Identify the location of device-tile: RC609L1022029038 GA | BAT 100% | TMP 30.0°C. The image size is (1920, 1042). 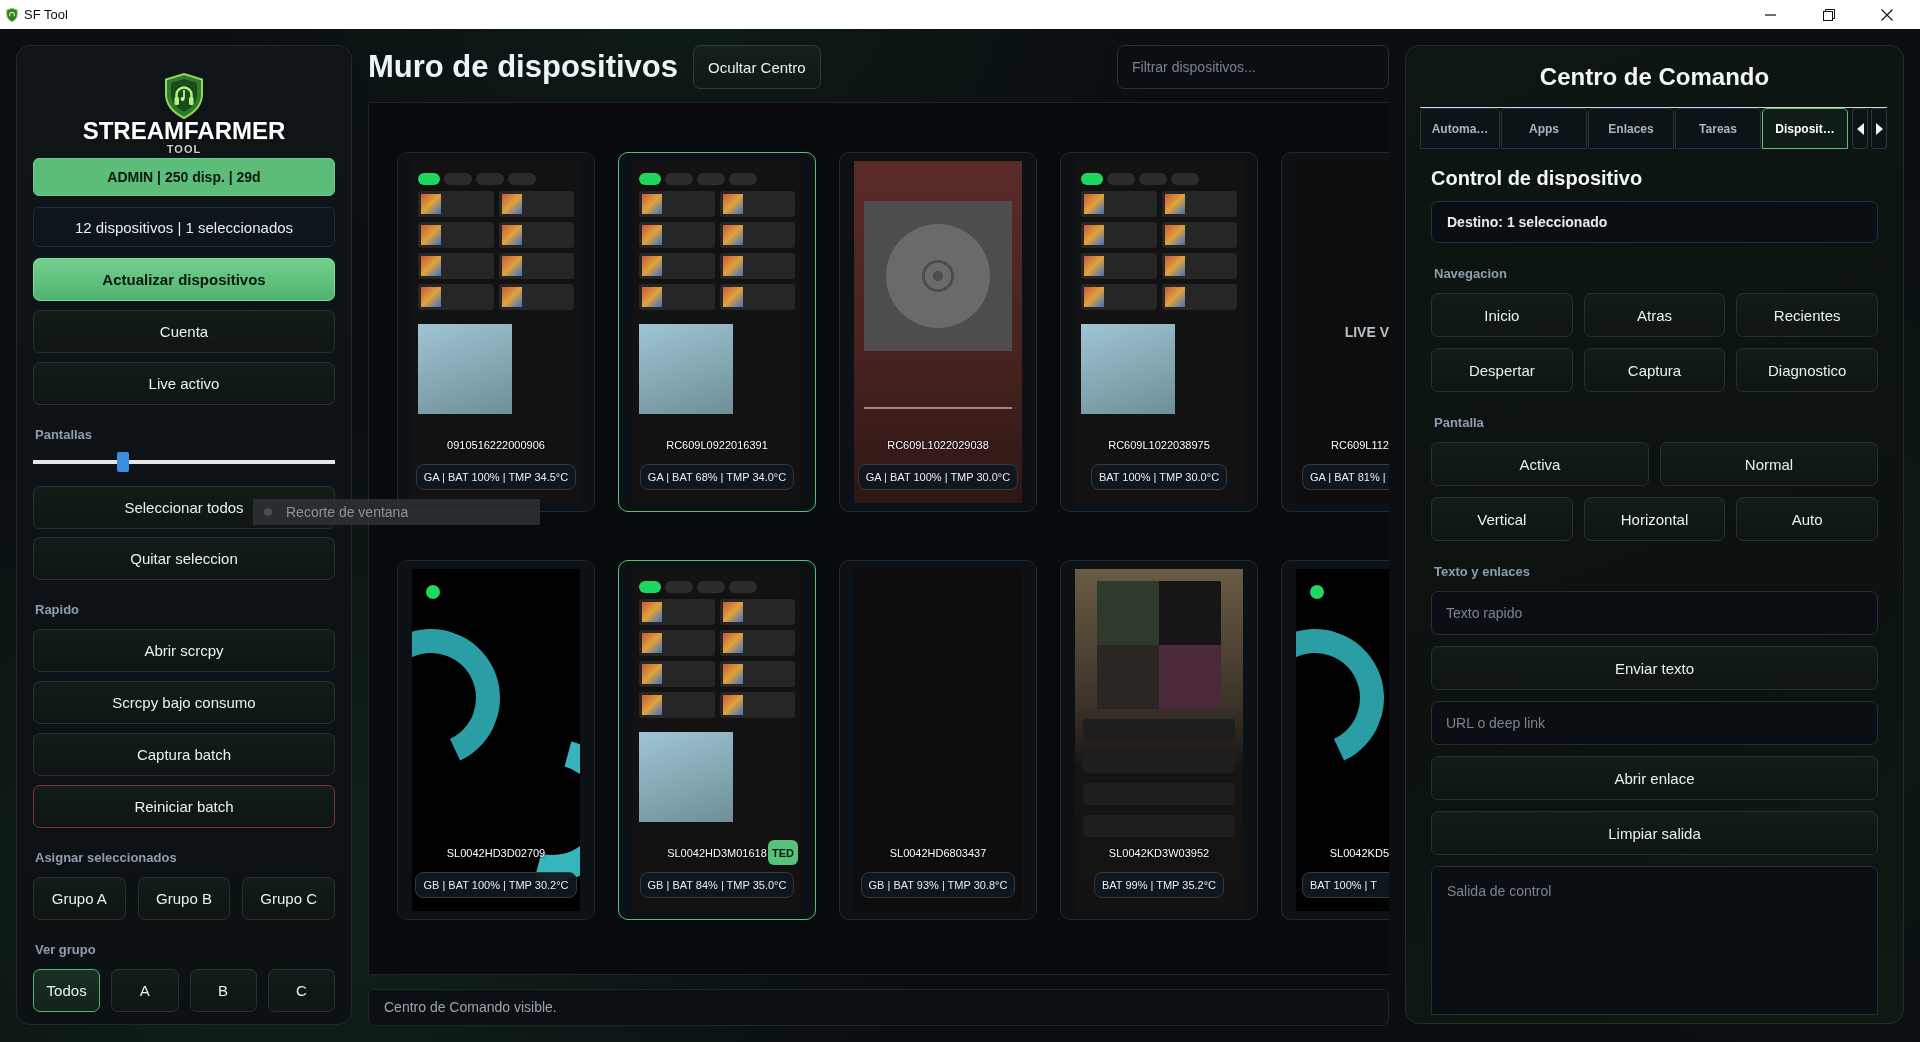
(938, 332).